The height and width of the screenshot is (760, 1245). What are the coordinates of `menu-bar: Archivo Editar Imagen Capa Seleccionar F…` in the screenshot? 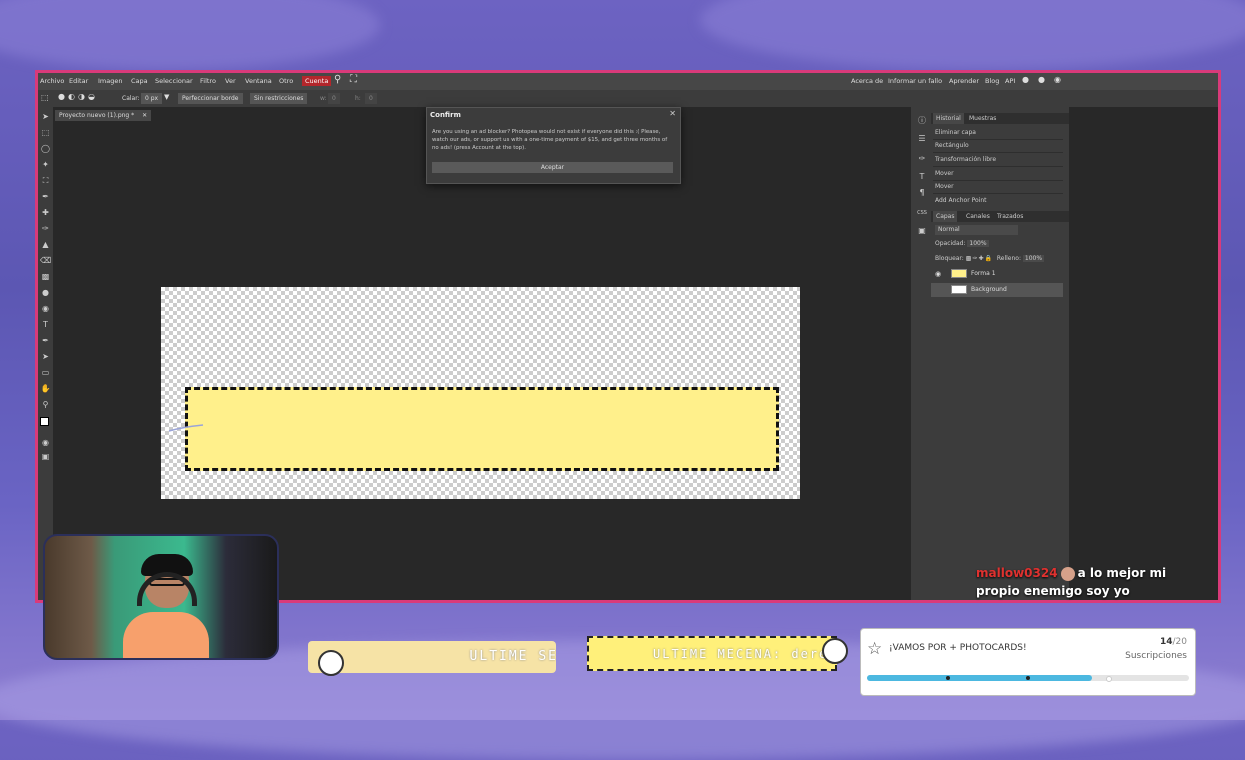 It's located at (628, 81).